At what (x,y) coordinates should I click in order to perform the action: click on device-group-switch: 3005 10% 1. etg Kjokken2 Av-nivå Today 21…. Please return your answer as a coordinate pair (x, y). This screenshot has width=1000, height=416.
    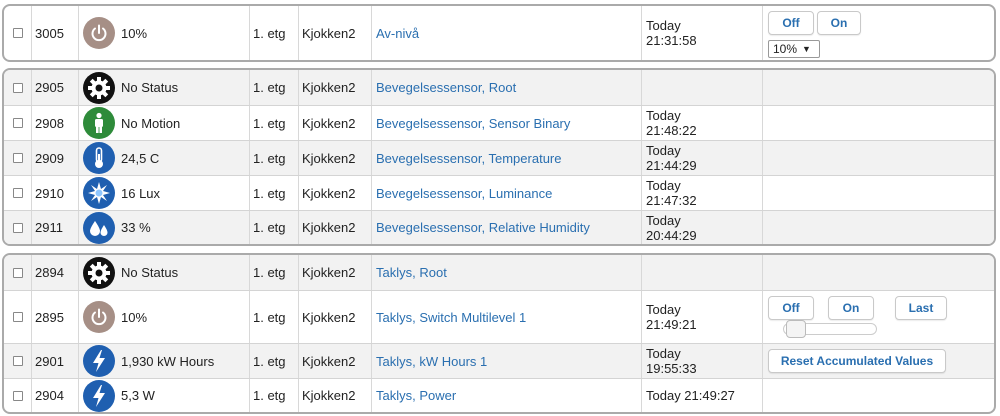
    Looking at the image, I should click on (499, 33).